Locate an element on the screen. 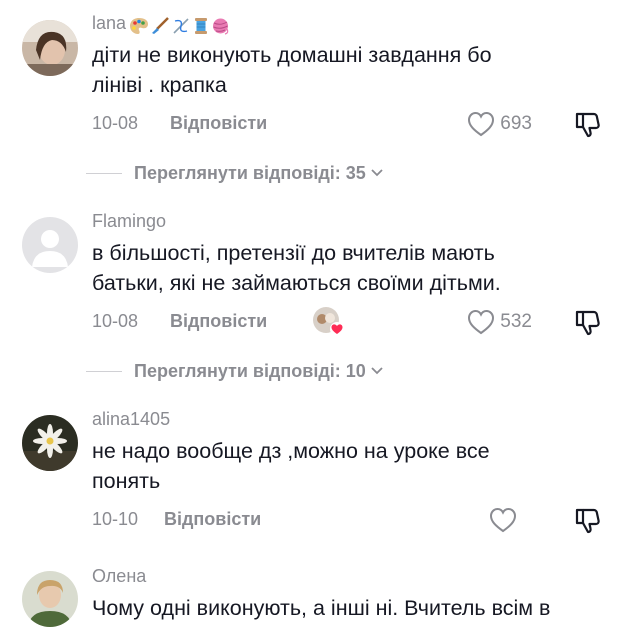 Image resolution: width=620 pixels, height=636 pixels. username-text: Олена is located at coordinates (119, 576).